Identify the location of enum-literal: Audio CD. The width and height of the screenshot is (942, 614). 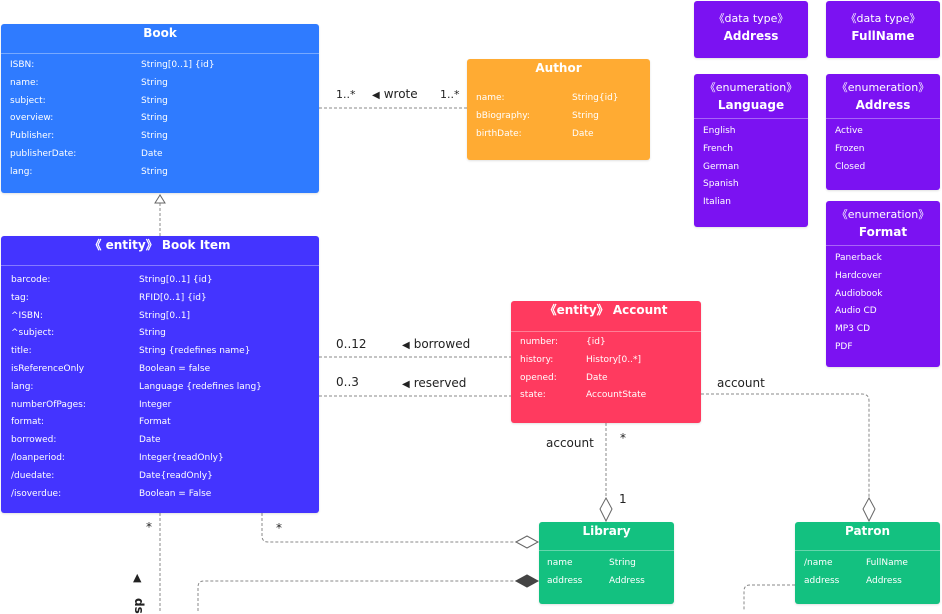
(856, 311).